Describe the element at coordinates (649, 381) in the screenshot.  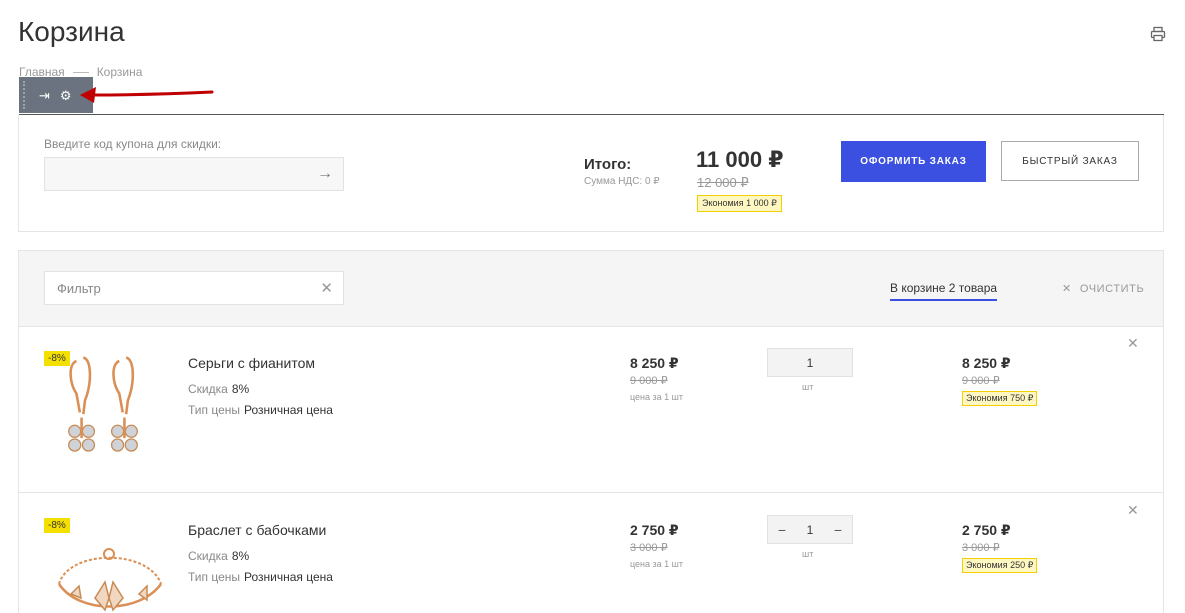
I see `unit-old-price: 9 000 ₽` at that location.